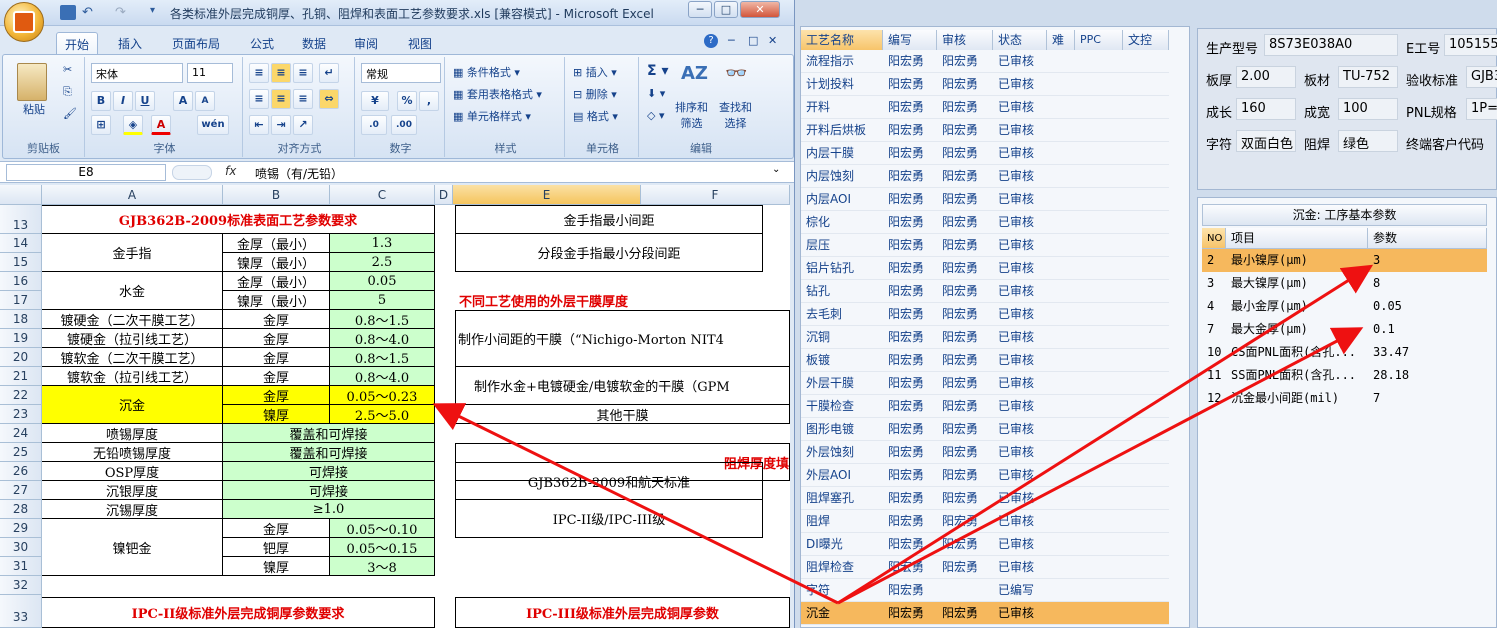 The width and height of the screenshot is (1497, 628). I want to click on office-button, so click(24, 22).